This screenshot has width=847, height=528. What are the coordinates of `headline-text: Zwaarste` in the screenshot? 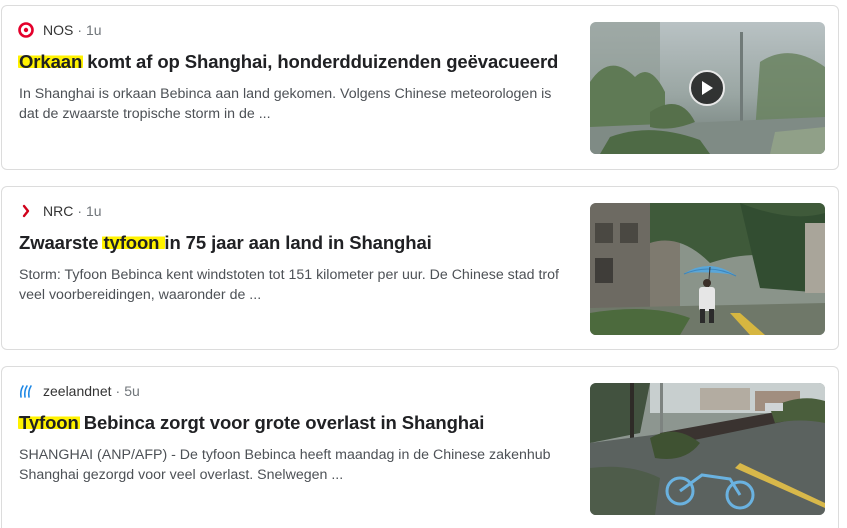 It's located at (61, 242).